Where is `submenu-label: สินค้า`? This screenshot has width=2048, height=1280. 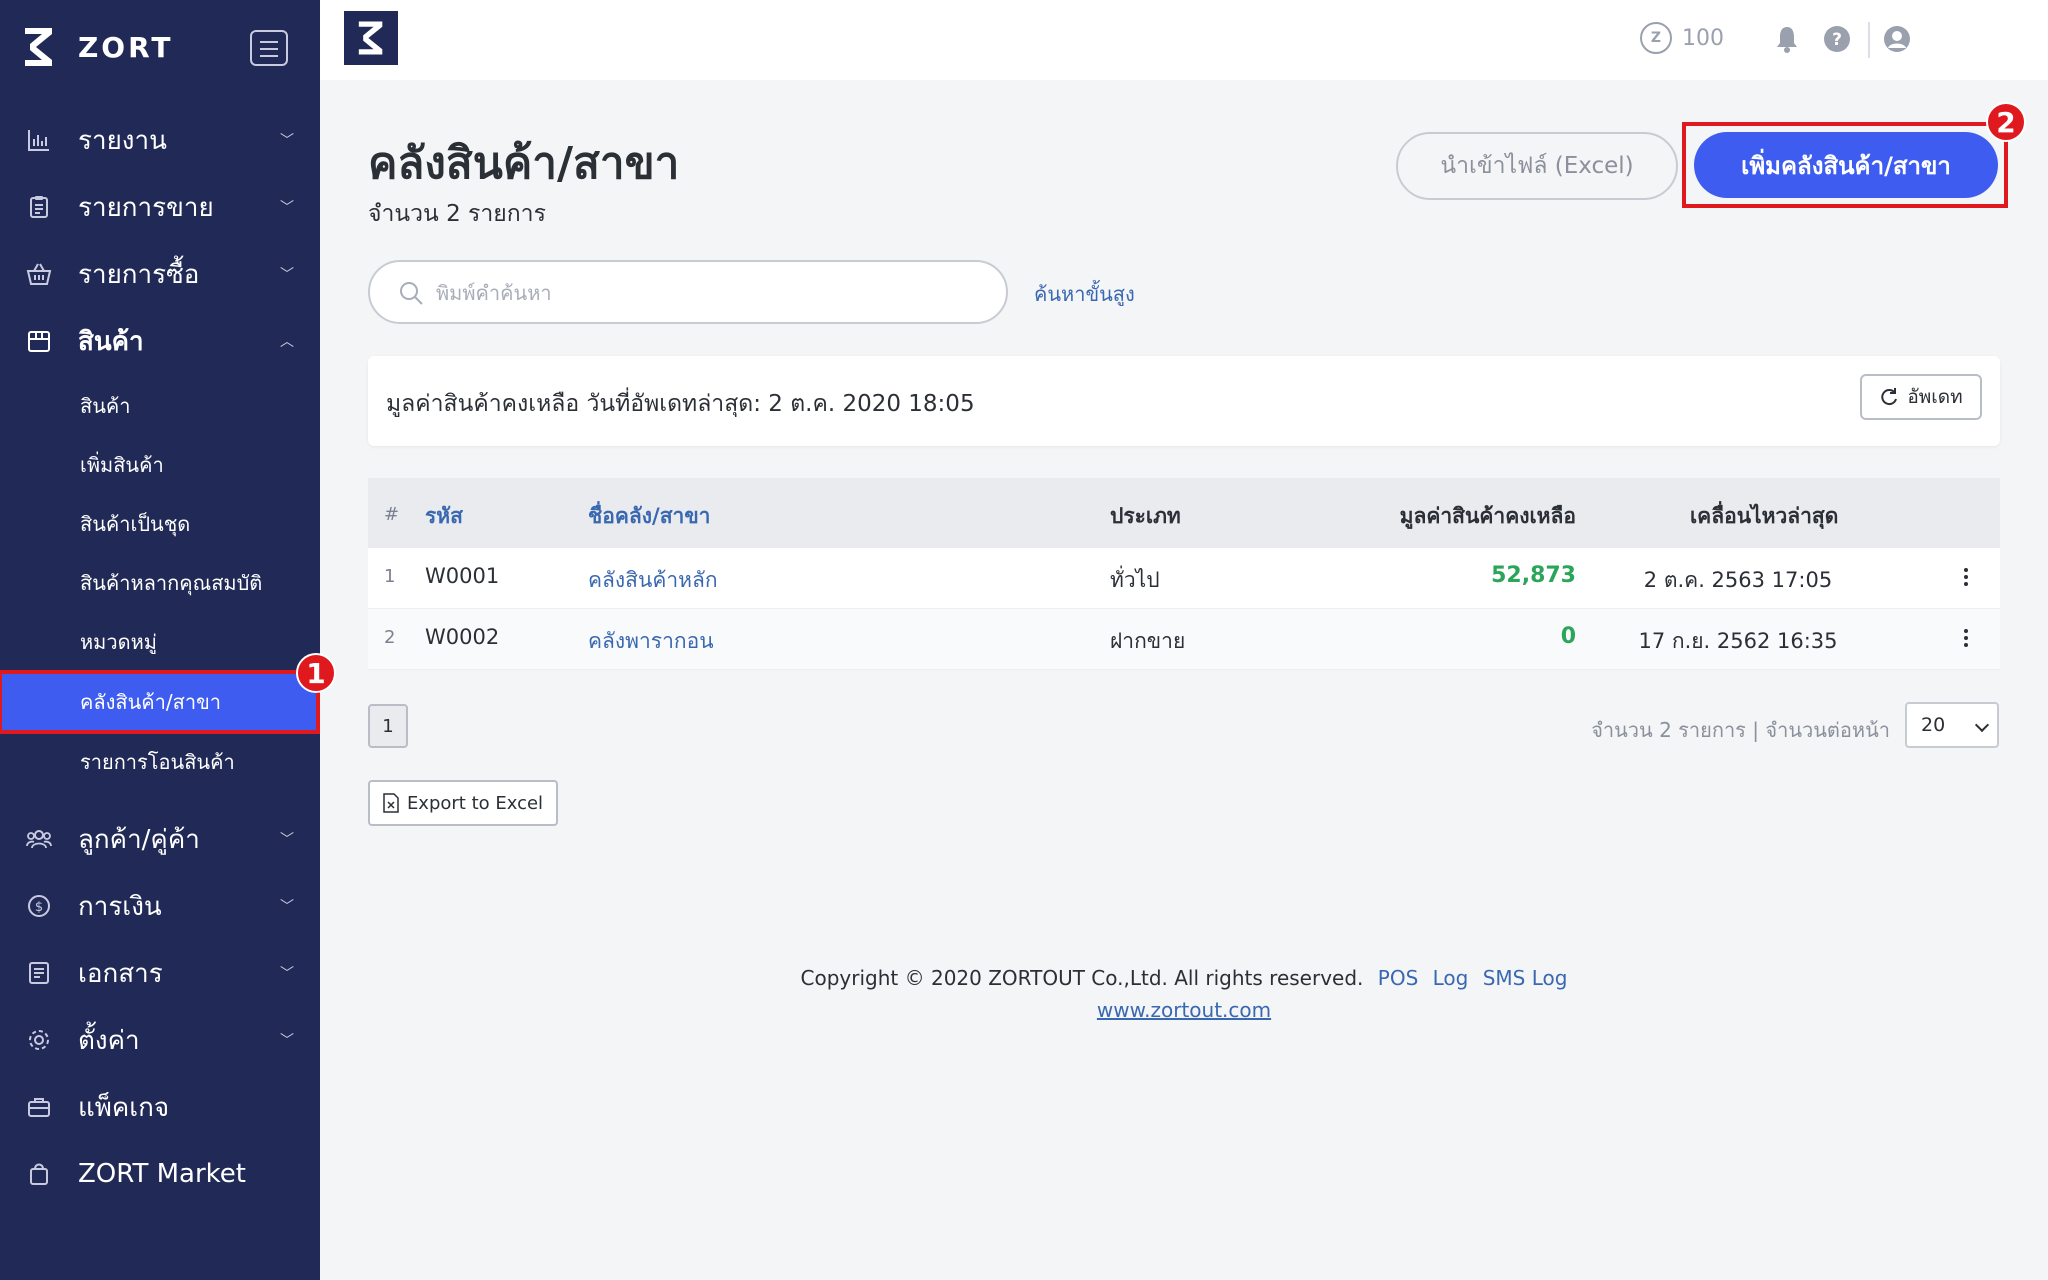 submenu-label: สินค้า is located at coordinates (105, 406).